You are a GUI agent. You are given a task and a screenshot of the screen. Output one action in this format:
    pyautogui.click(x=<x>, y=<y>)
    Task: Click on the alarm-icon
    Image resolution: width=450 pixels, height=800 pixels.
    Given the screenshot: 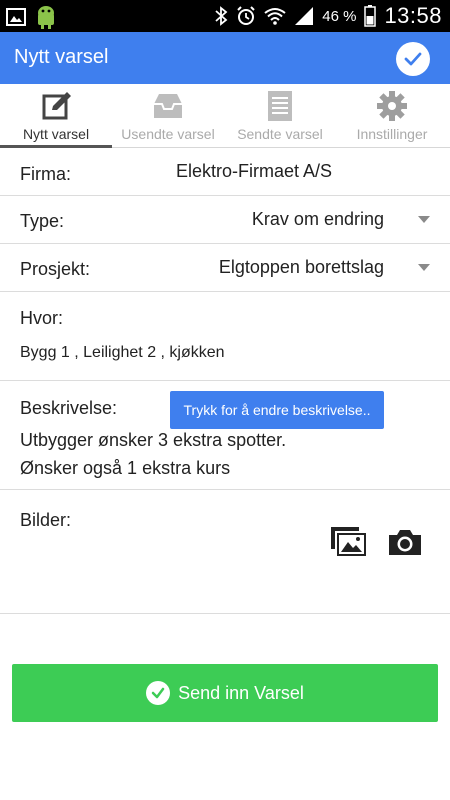 What is the action you would take?
    pyautogui.click(x=246, y=15)
    